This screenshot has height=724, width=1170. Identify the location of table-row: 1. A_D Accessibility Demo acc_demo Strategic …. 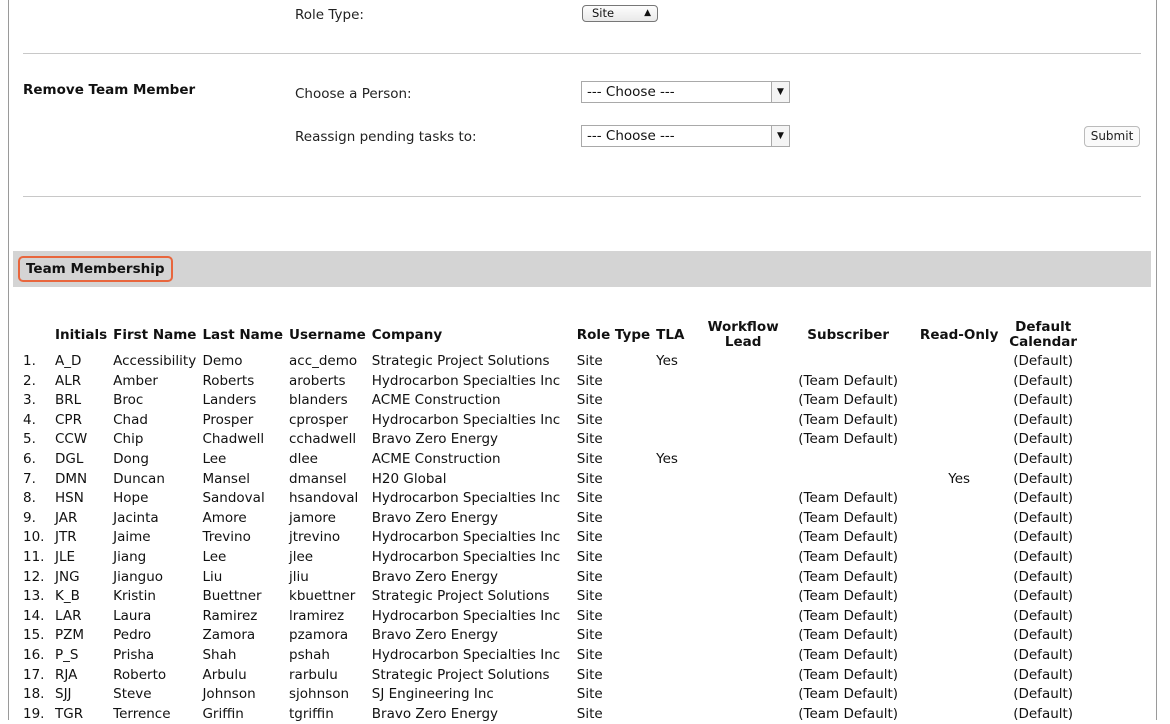
(550, 362).